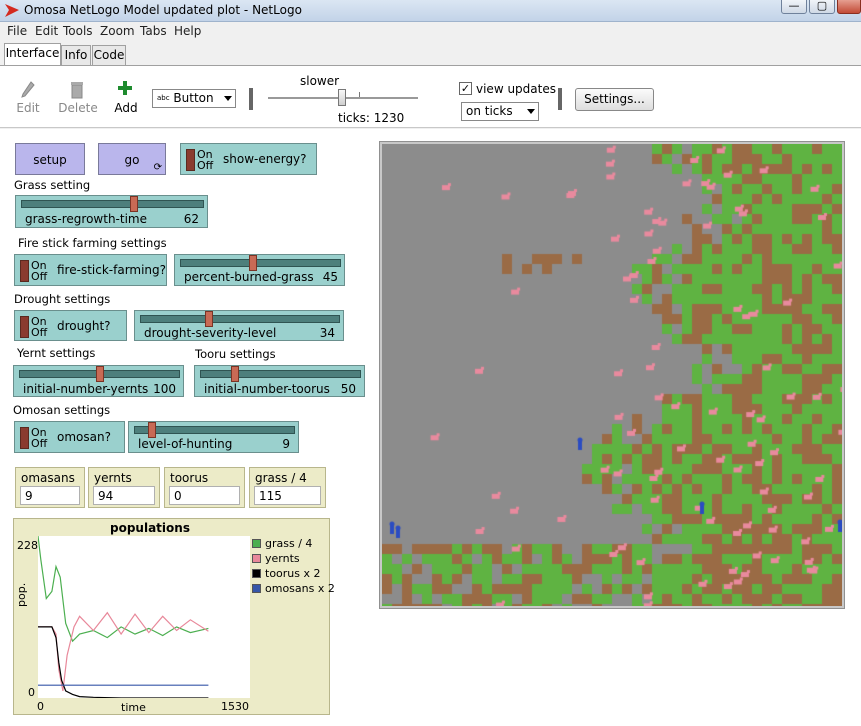 Image resolution: width=861 pixels, height=726 pixels. I want to click on menu-edit: Edit, so click(46, 31).